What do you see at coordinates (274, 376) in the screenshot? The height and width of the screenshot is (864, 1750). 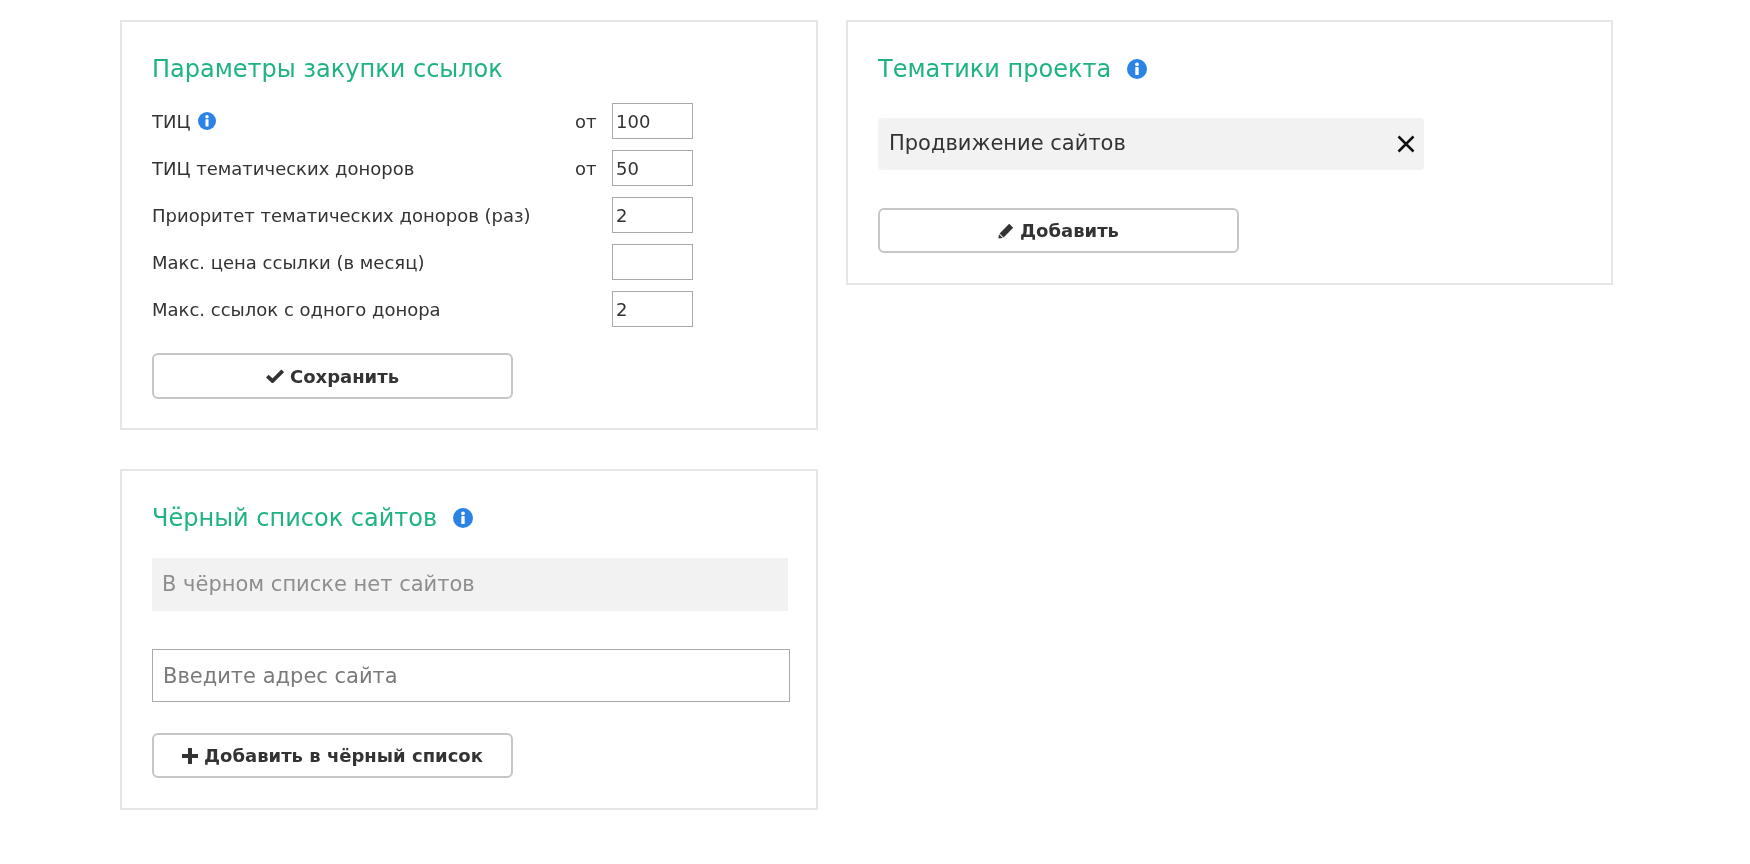 I see `check-icon` at bounding box center [274, 376].